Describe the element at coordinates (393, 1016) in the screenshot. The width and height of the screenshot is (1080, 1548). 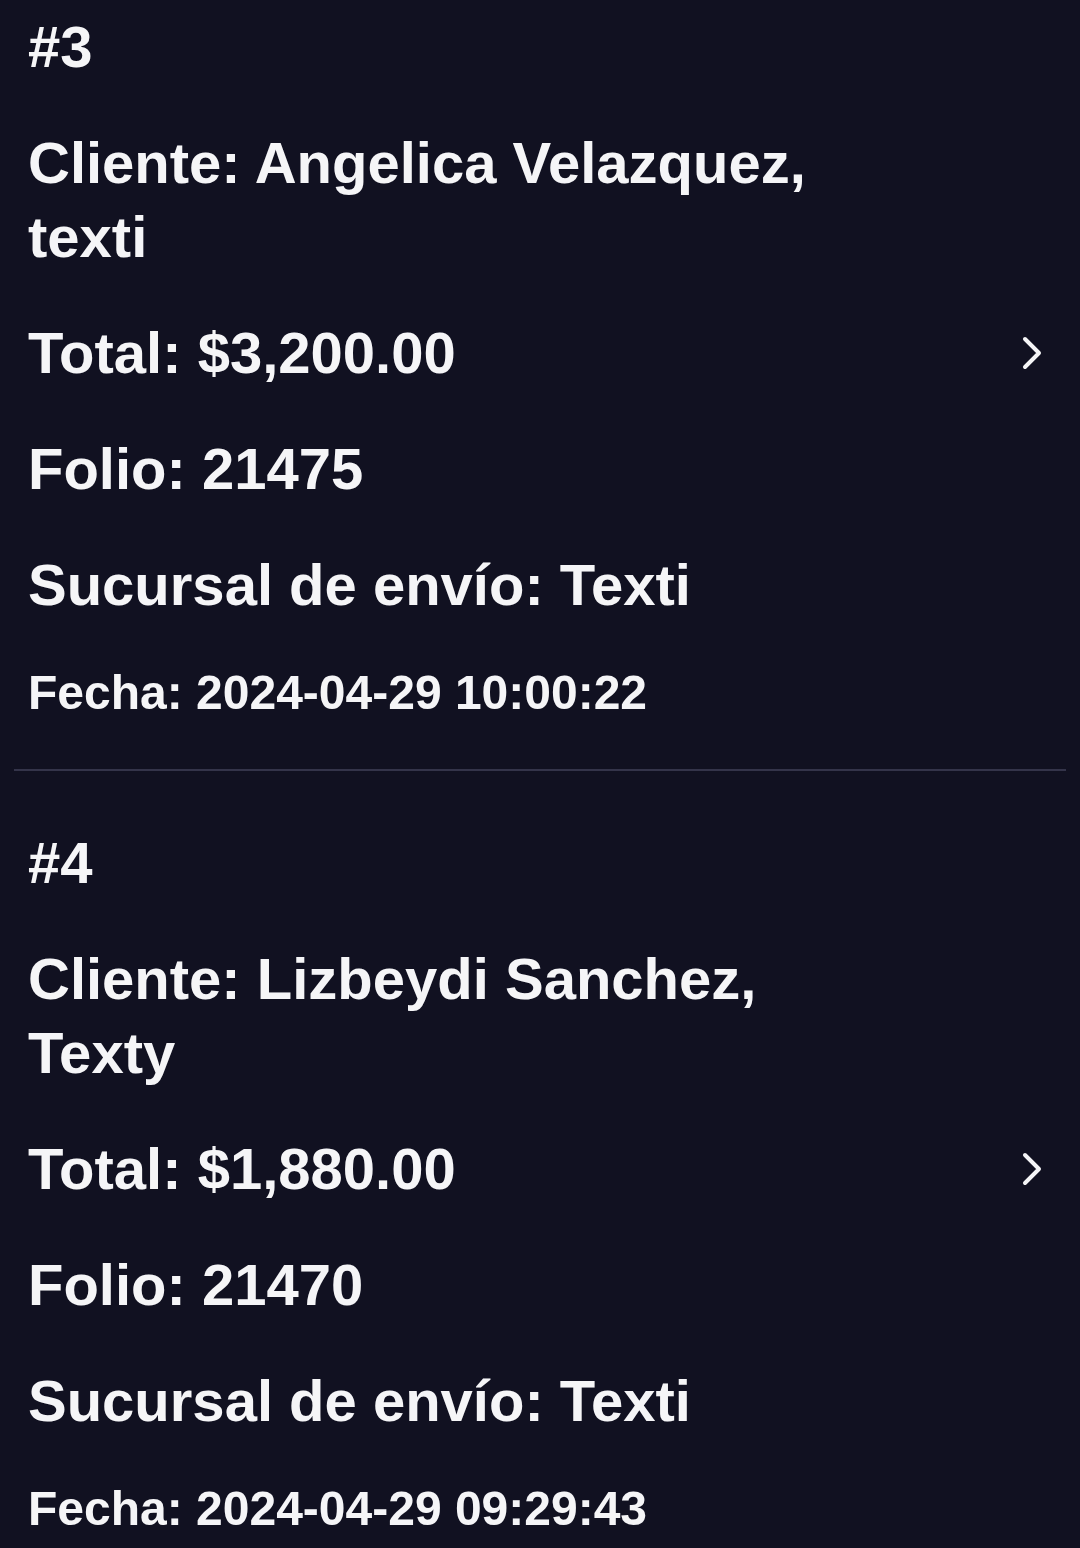
I see `client-name: Cliente: Lizbeydi Sanchez, Texty` at that location.